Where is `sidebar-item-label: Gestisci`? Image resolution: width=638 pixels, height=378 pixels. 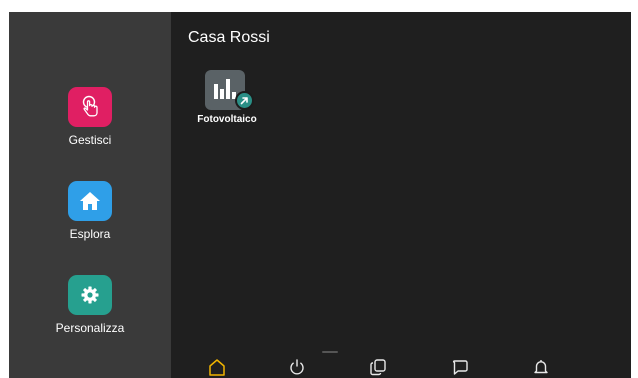 sidebar-item-label: Gestisci is located at coordinates (90, 140).